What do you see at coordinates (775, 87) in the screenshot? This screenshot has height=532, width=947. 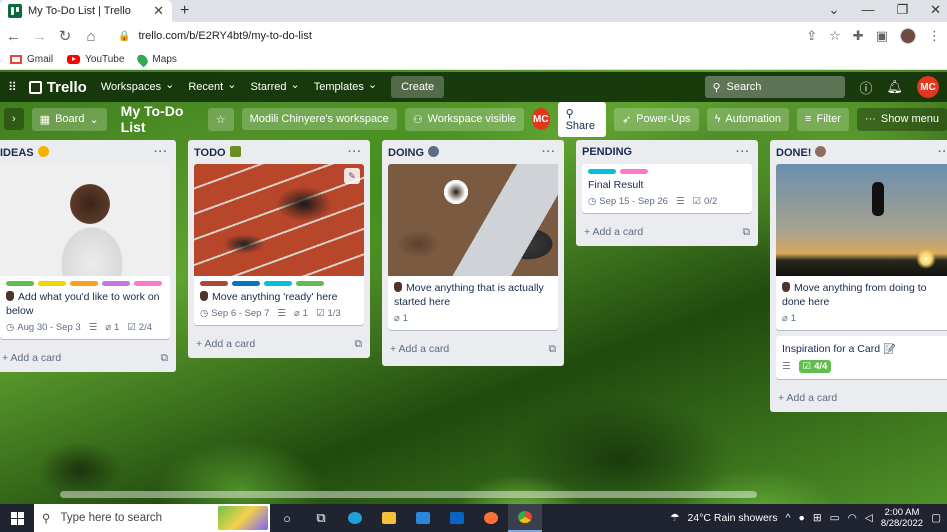 I see `search-input: ⚲ Search` at bounding box center [775, 87].